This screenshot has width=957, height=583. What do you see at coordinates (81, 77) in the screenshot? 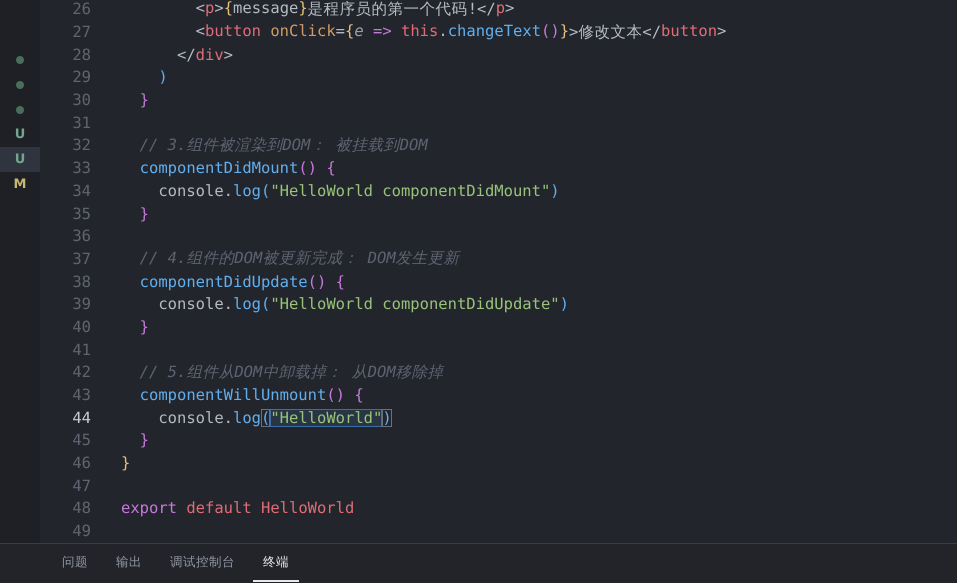
I see `line-number: 29` at bounding box center [81, 77].